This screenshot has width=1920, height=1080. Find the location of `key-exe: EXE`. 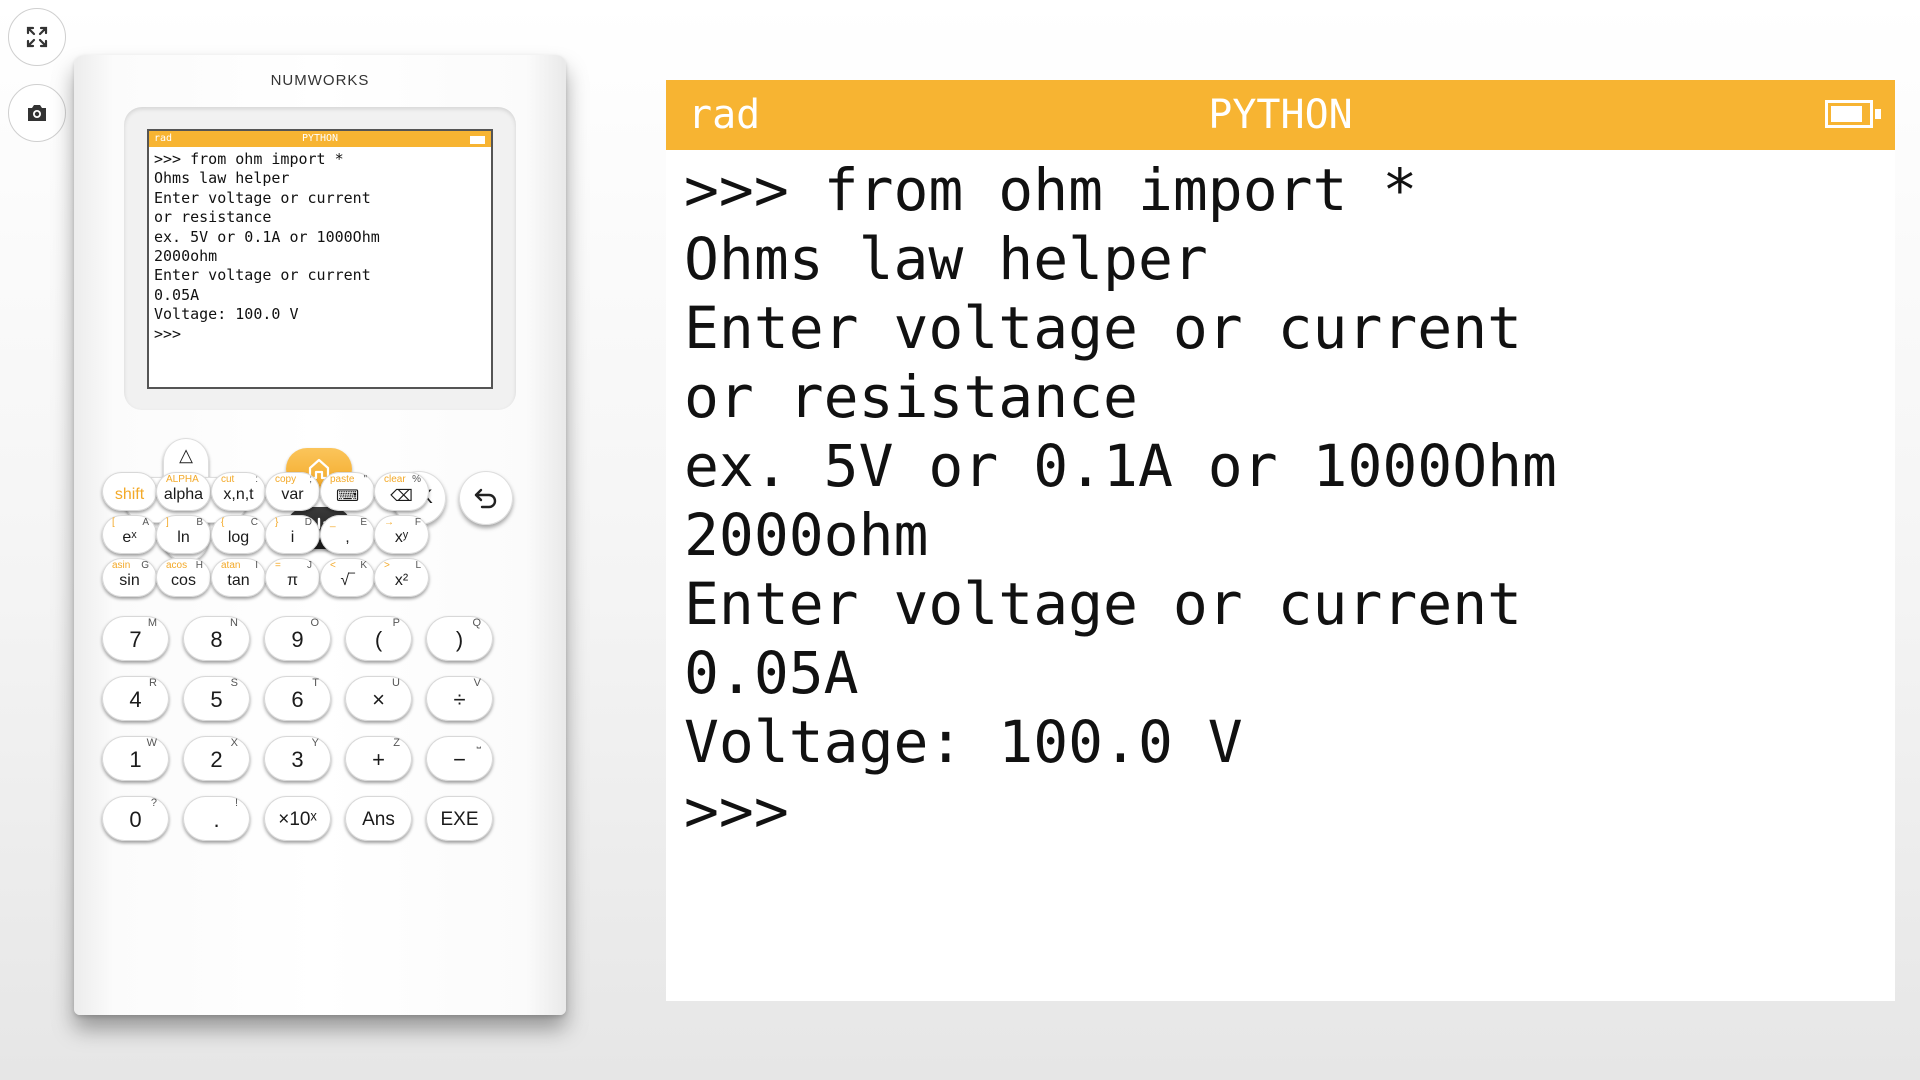

key-exe: EXE is located at coordinates (459, 818).